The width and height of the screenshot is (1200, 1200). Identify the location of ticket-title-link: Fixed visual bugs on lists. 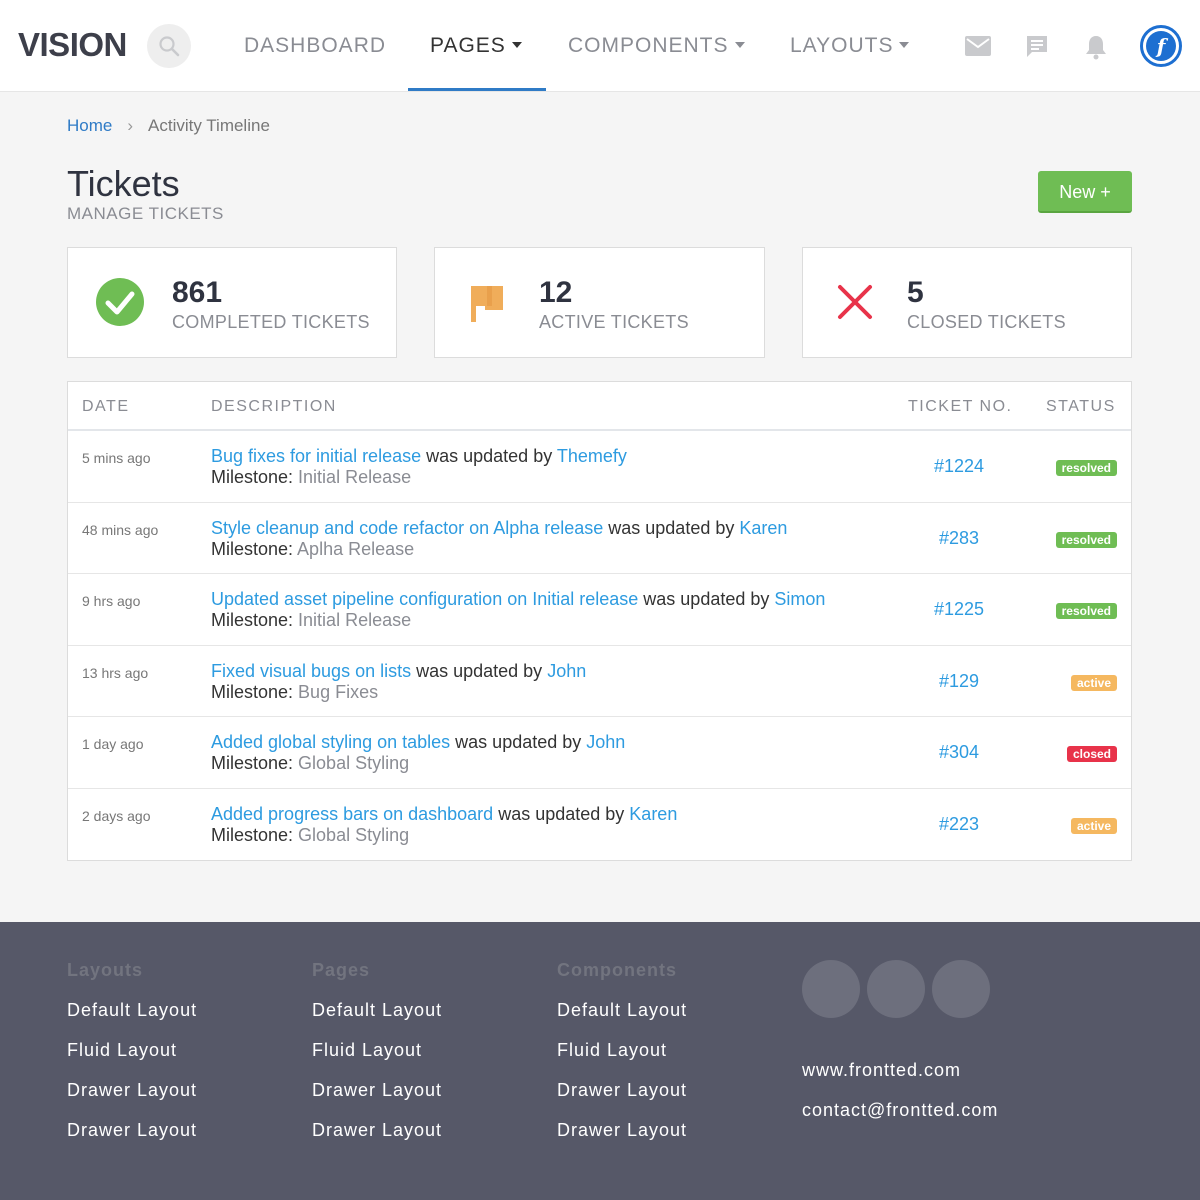
(311, 671).